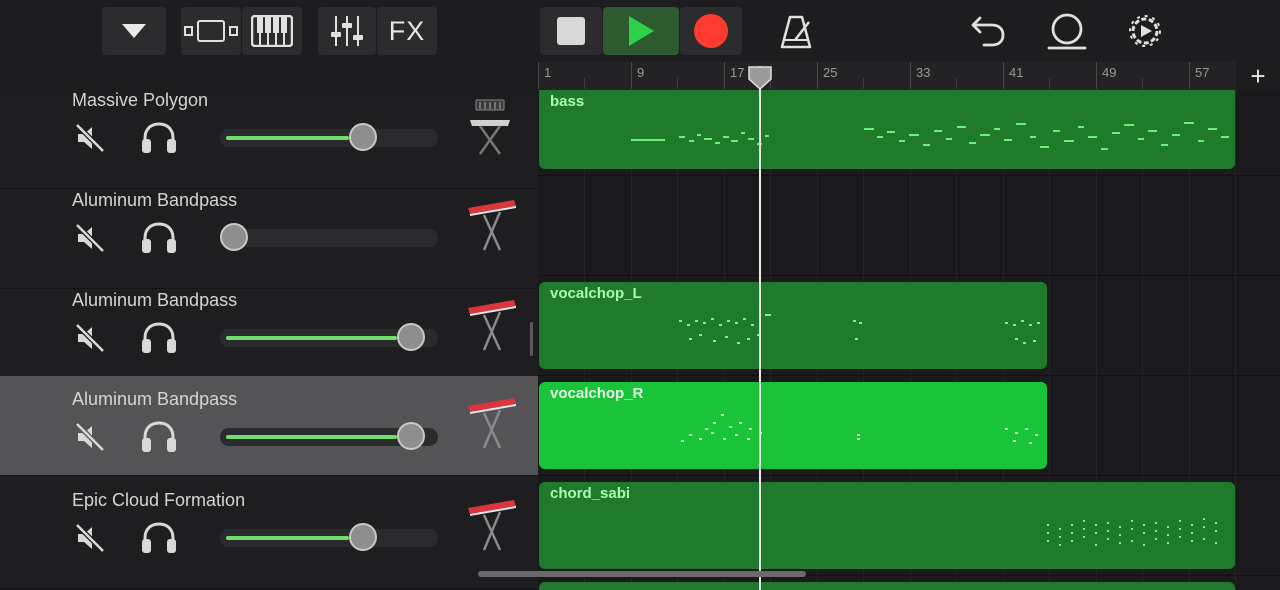 The height and width of the screenshot is (590, 1280). What do you see at coordinates (793, 325) in the screenshot?
I see `region-vocalchop-l: vocalchop_L` at bounding box center [793, 325].